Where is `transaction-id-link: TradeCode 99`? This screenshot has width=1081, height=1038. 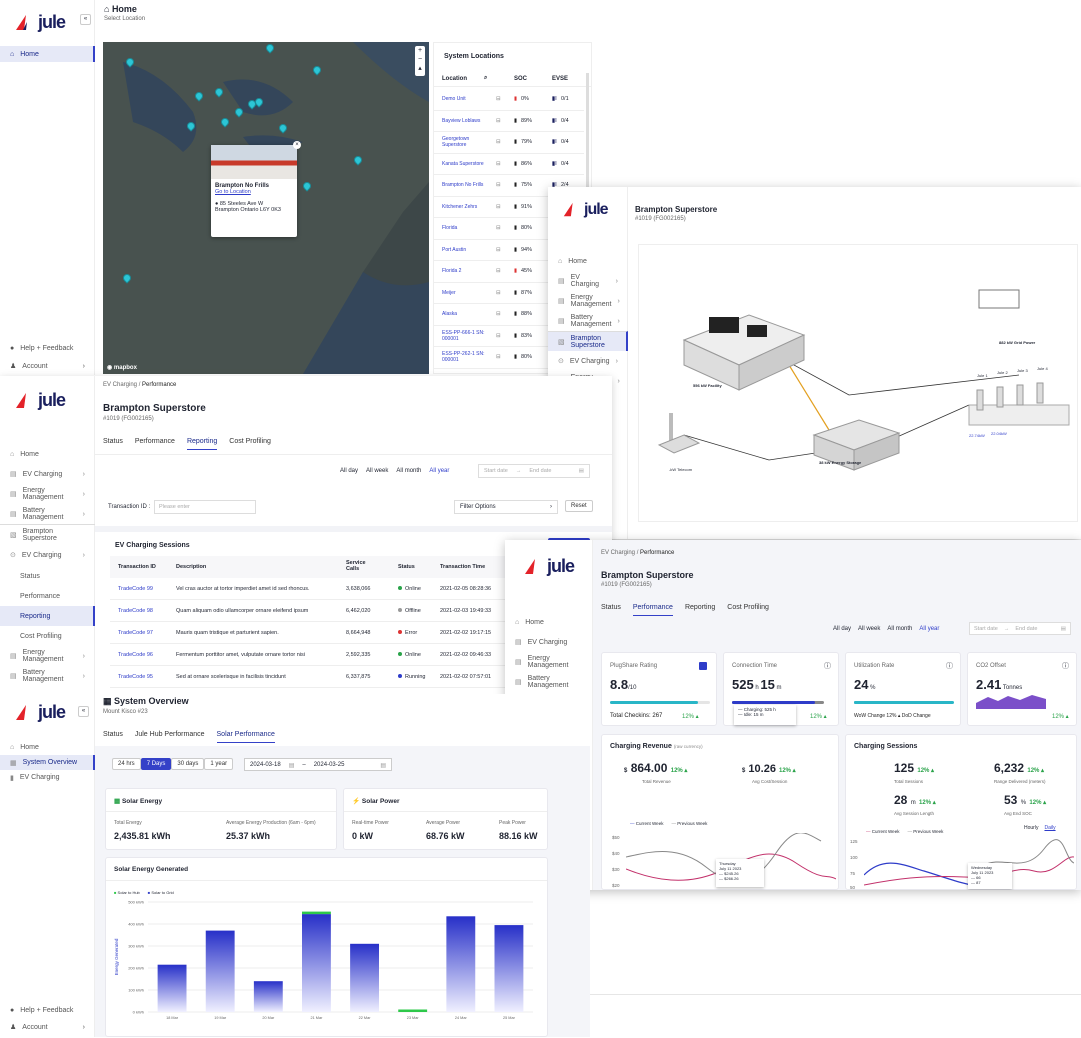
transaction-id-link: TradeCode 99 is located at coordinates (135, 589).